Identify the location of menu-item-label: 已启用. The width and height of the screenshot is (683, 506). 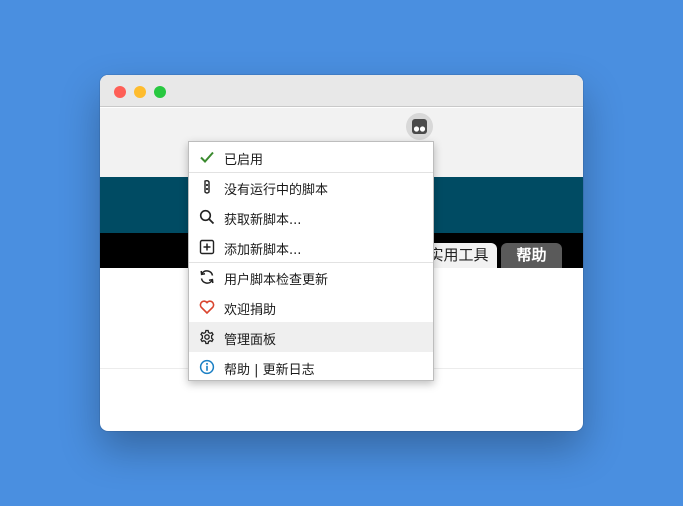
(244, 160).